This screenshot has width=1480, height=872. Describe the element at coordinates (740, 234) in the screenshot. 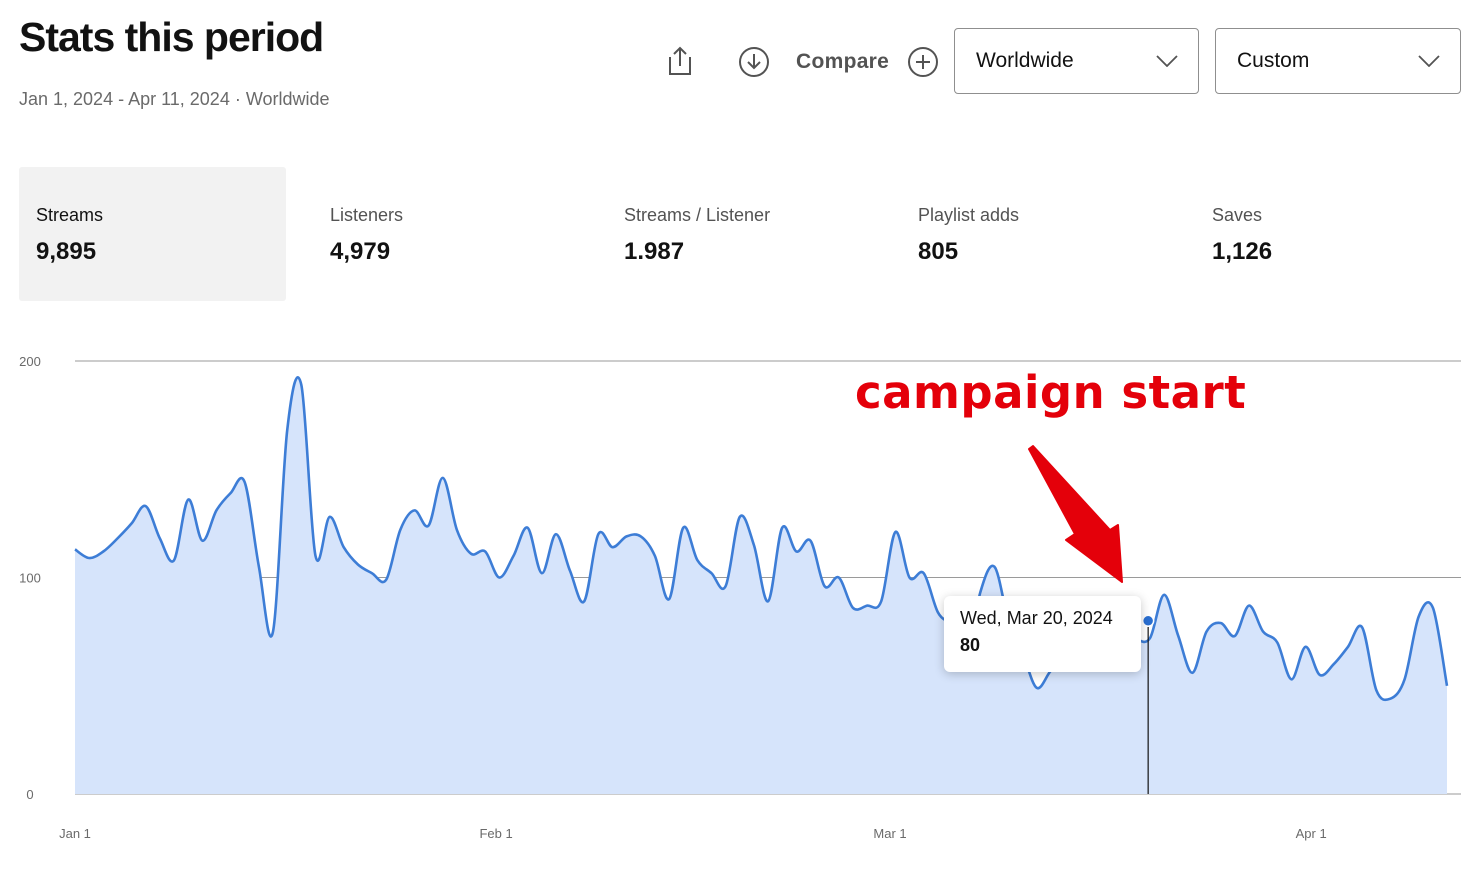

I see `stat-card-streams-per-listener: Streams / Listener 1.987` at that location.